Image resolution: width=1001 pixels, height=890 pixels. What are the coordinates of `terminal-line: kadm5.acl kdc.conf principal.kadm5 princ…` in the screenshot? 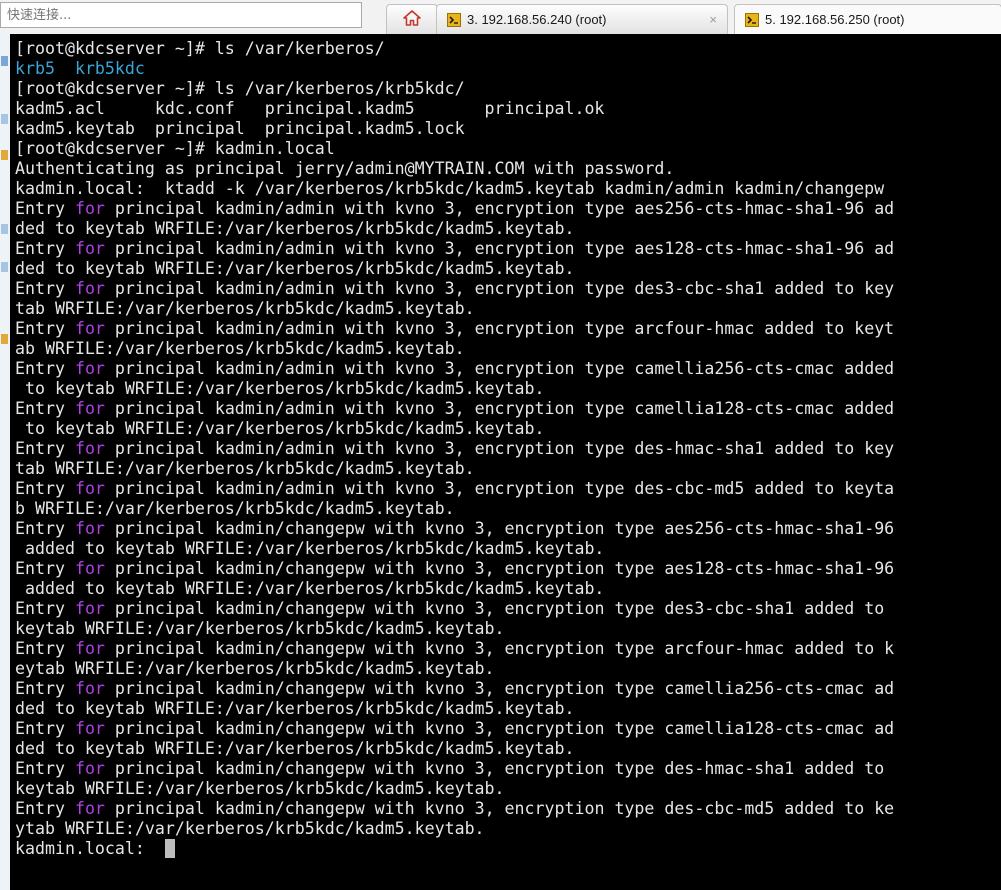 It's located at (508, 109).